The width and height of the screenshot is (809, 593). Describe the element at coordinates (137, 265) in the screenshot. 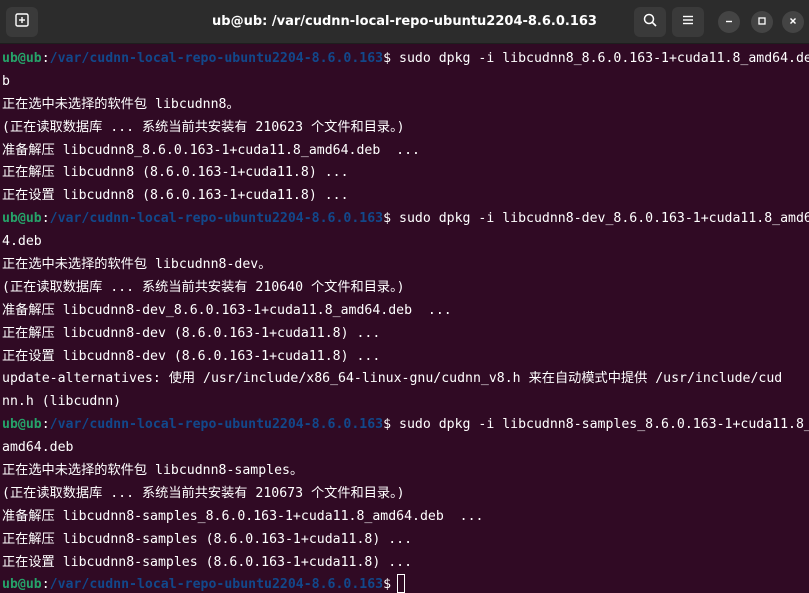

I see `output-line: 正在选中未选择的软件包 libcudnn8-dev。` at that location.